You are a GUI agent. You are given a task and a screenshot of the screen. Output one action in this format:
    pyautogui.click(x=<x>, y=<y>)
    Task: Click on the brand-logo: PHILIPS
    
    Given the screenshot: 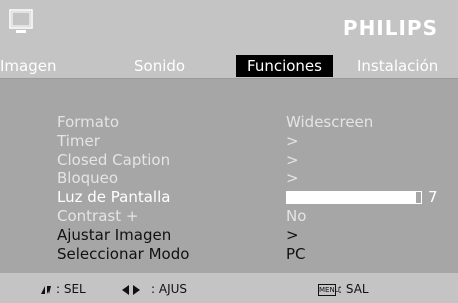 What is the action you would take?
    pyautogui.click(x=390, y=28)
    